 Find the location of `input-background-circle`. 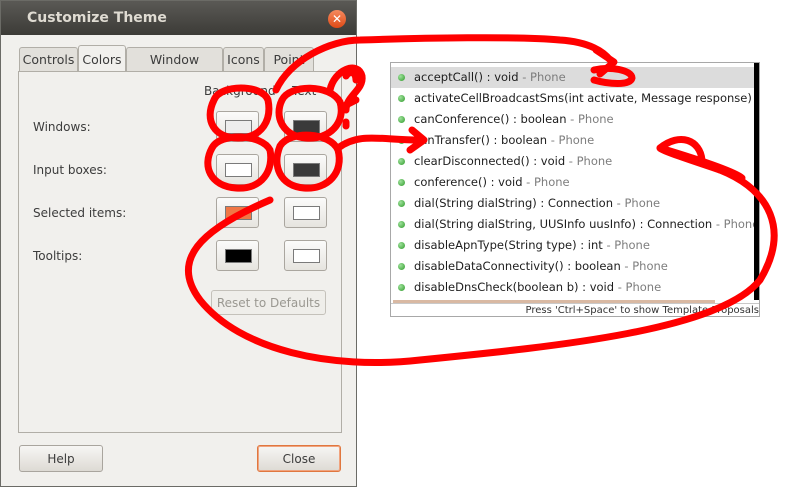

input-background-circle is located at coordinates (239, 162).